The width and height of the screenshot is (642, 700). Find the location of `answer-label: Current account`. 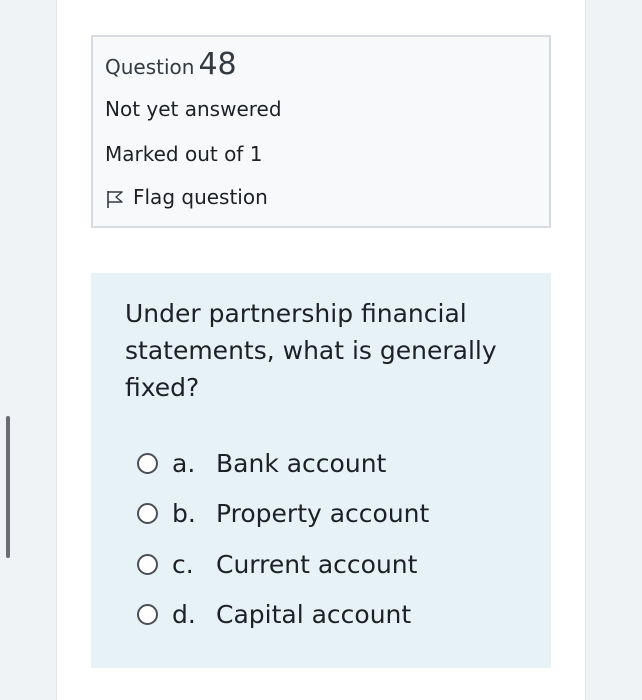

answer-label: Current account is located at coordinates (317, 564).